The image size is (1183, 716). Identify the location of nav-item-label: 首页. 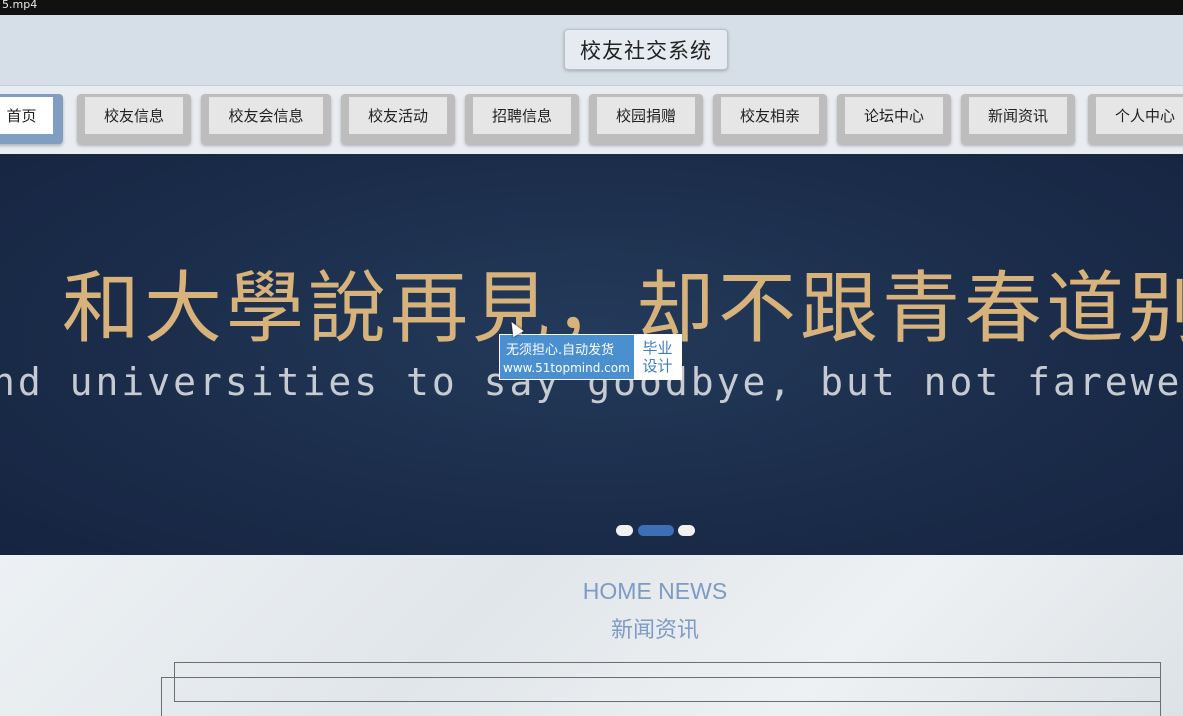
(26, 115).